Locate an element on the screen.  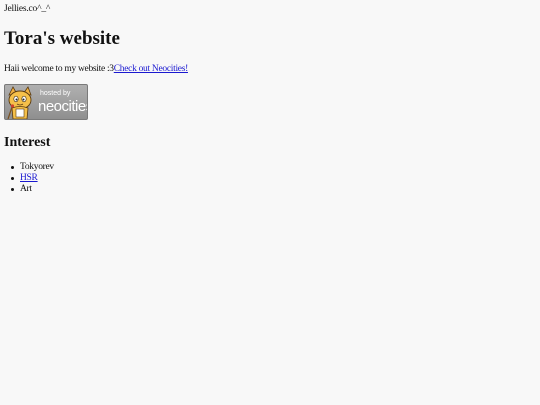
badge-neocities-text: neocities is located at coordinates (63, 106).